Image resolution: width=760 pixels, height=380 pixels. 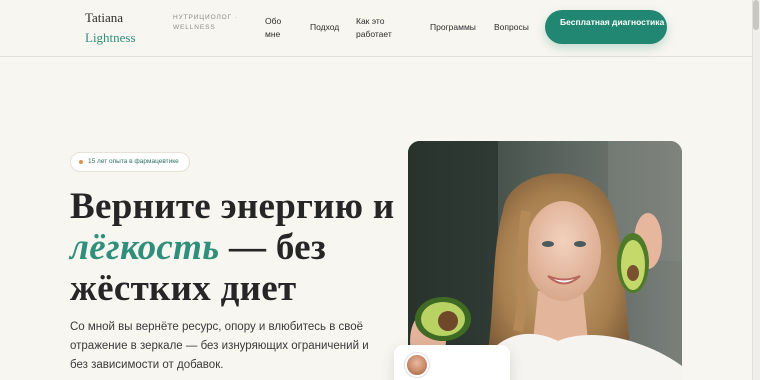 What do you see at coordinates (133, 161) in the screenshot?
I see `badge-text: 15 лет опыта в фармацевтике` at bounding box center [133, 161].